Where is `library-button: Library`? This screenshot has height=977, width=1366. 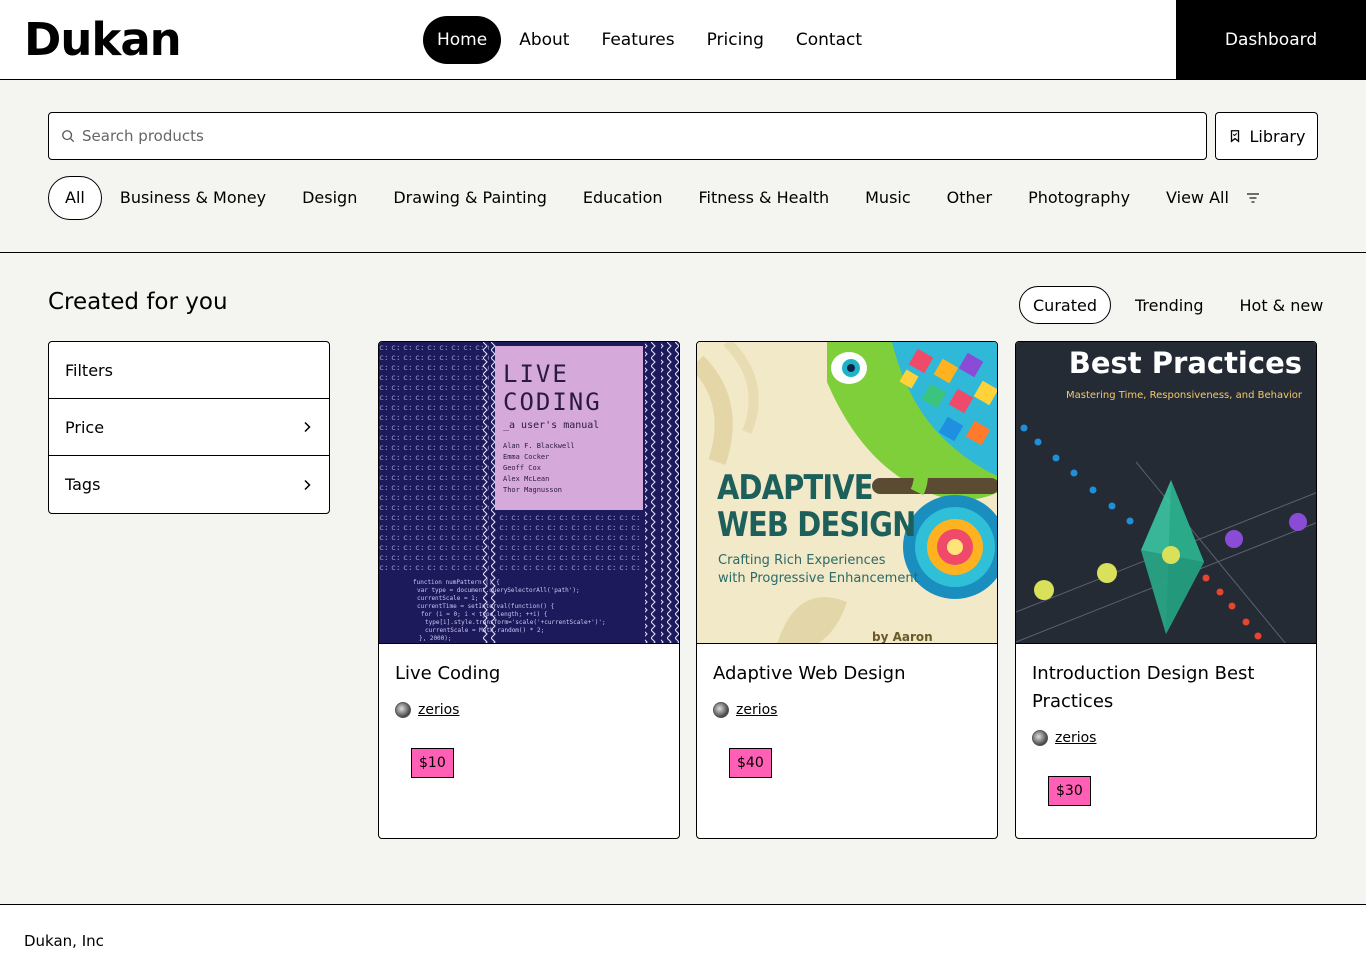 library-button: Library is located at coordinates (1266, 136).